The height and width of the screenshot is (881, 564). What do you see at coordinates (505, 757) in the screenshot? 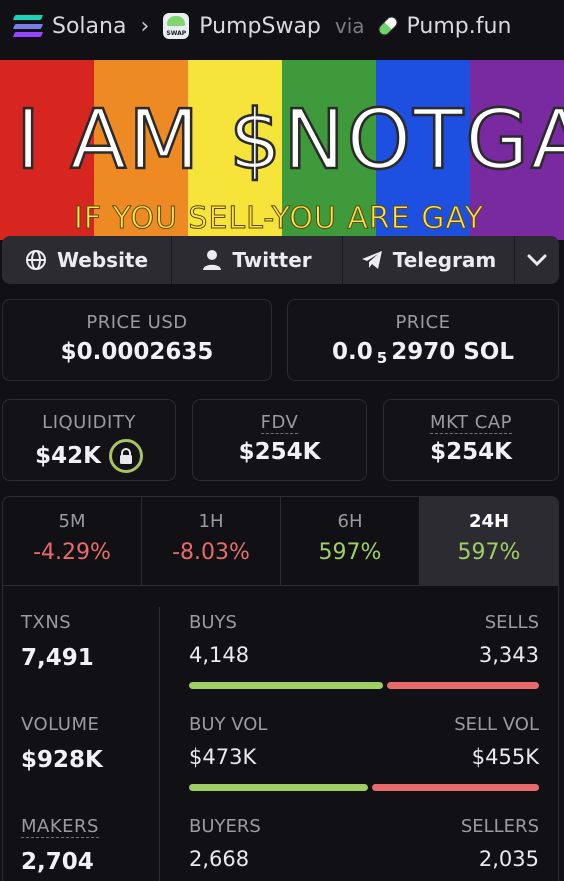
I see `sell-vol-value: $455K` at bounding box center [505, 757].